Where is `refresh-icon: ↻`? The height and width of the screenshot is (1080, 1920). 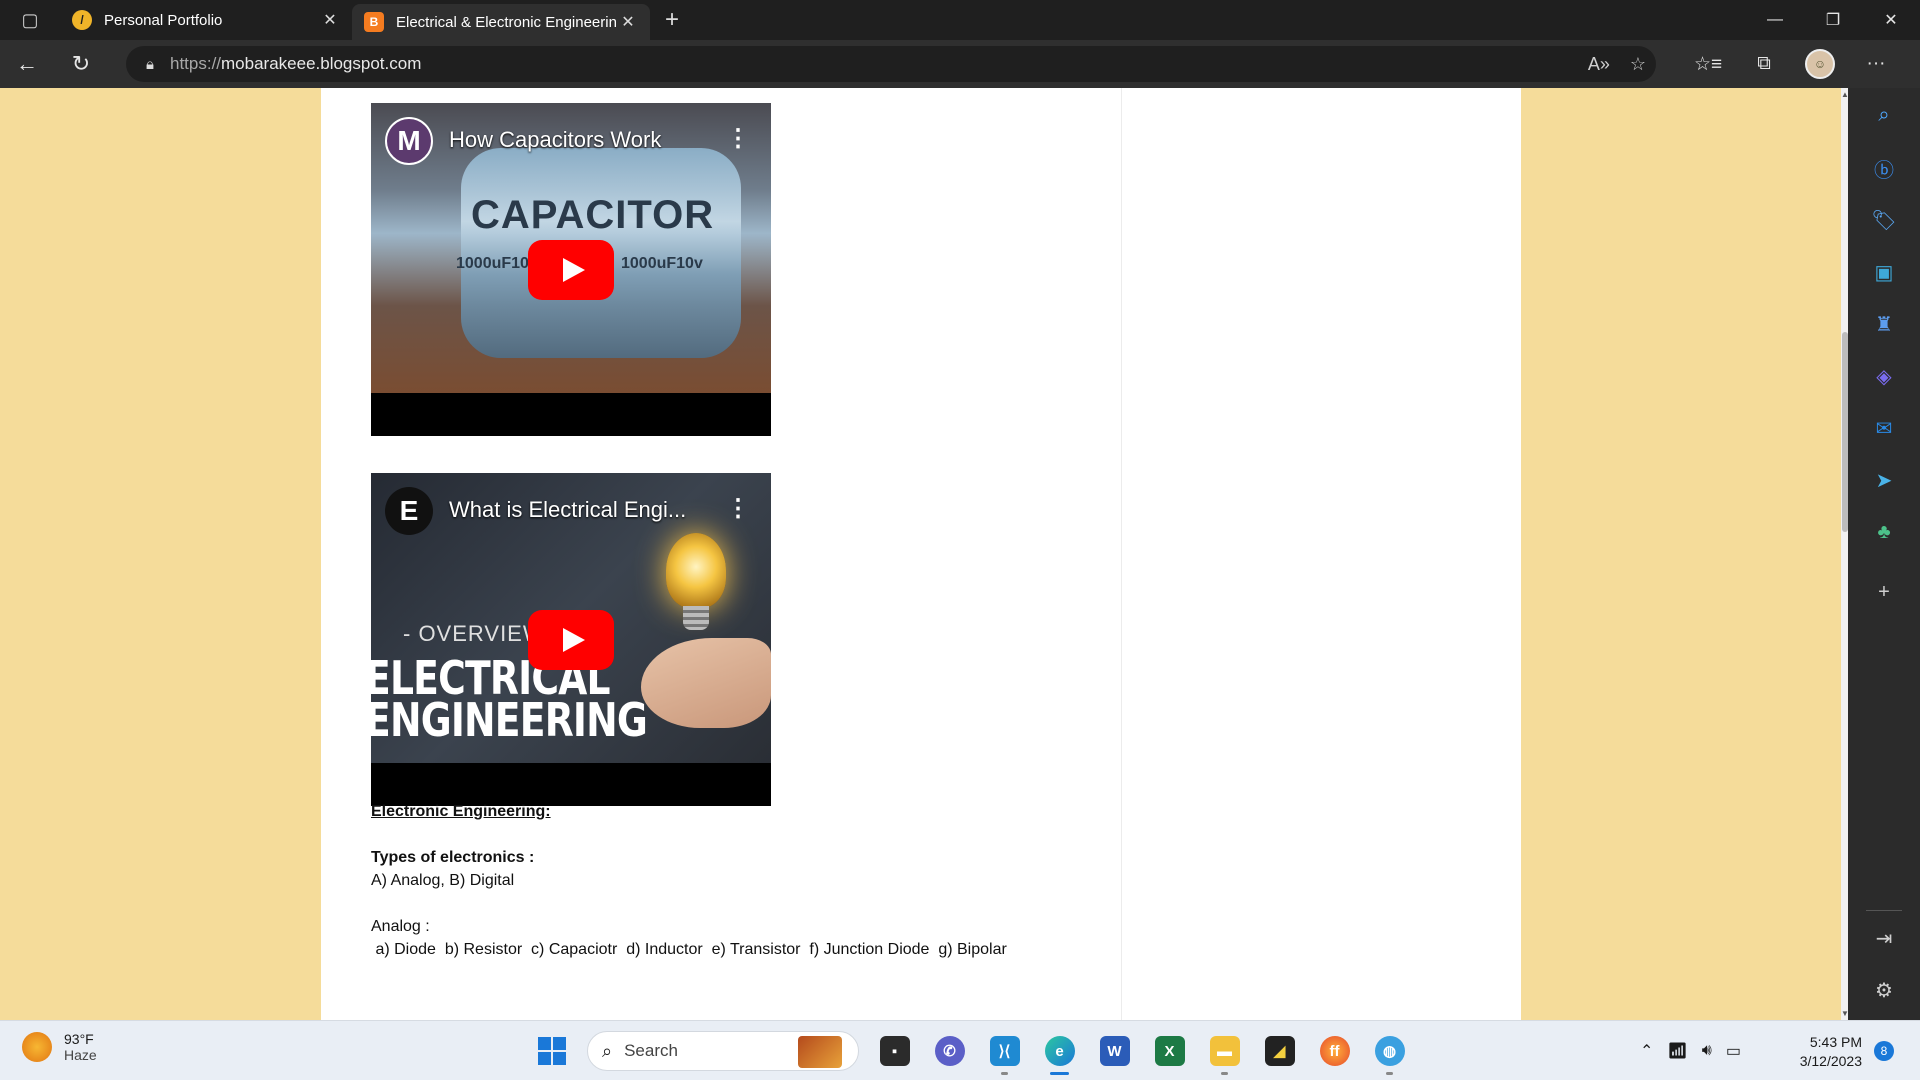 refresh-icon: ↻ is located at coordinates (81, 64).